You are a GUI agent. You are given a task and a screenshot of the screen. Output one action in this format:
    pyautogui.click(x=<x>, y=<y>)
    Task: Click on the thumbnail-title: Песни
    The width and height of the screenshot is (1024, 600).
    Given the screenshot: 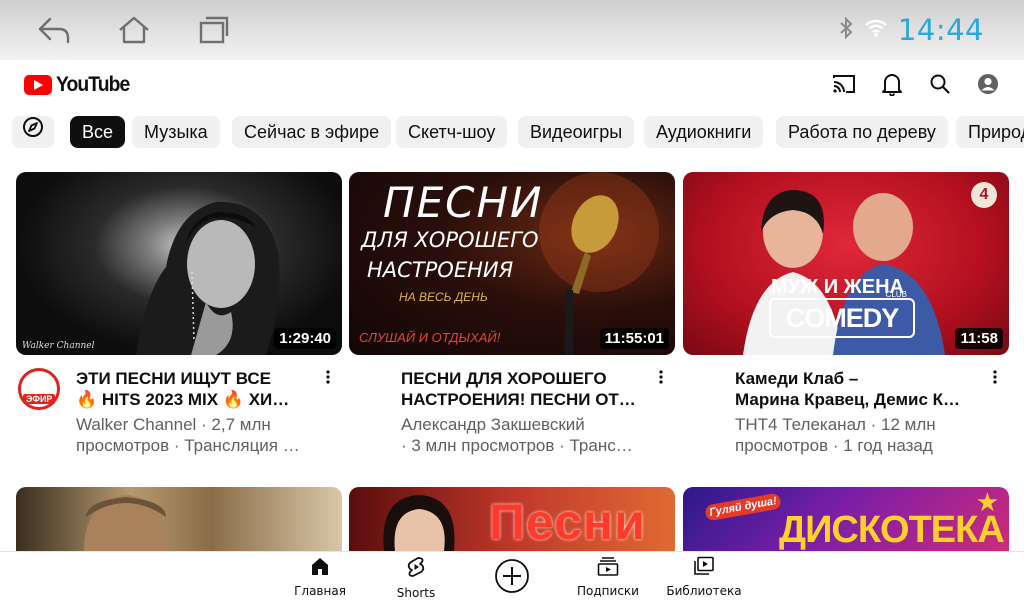 What is the action you would take?
    pyautogui.click(x=567, y=522)
    